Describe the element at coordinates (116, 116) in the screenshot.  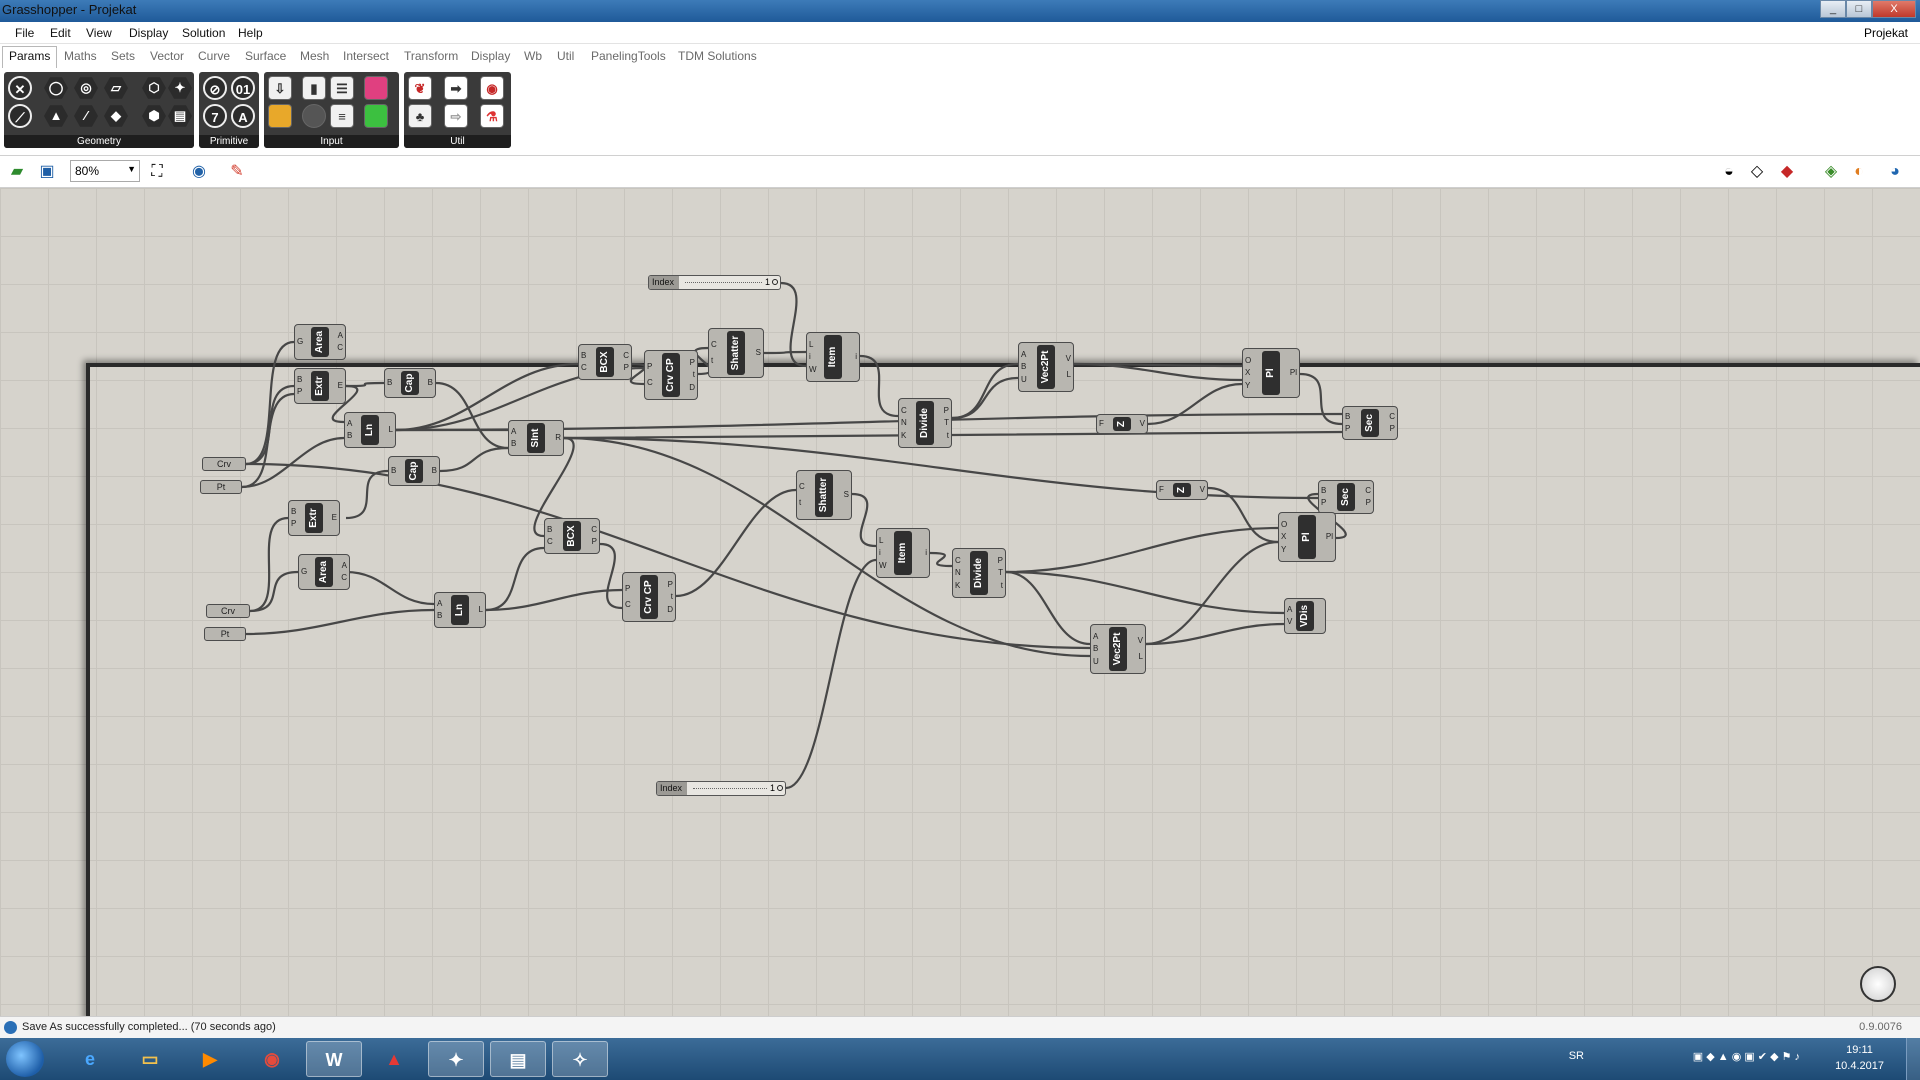
I see `point-param-icon: ◆` at that location.